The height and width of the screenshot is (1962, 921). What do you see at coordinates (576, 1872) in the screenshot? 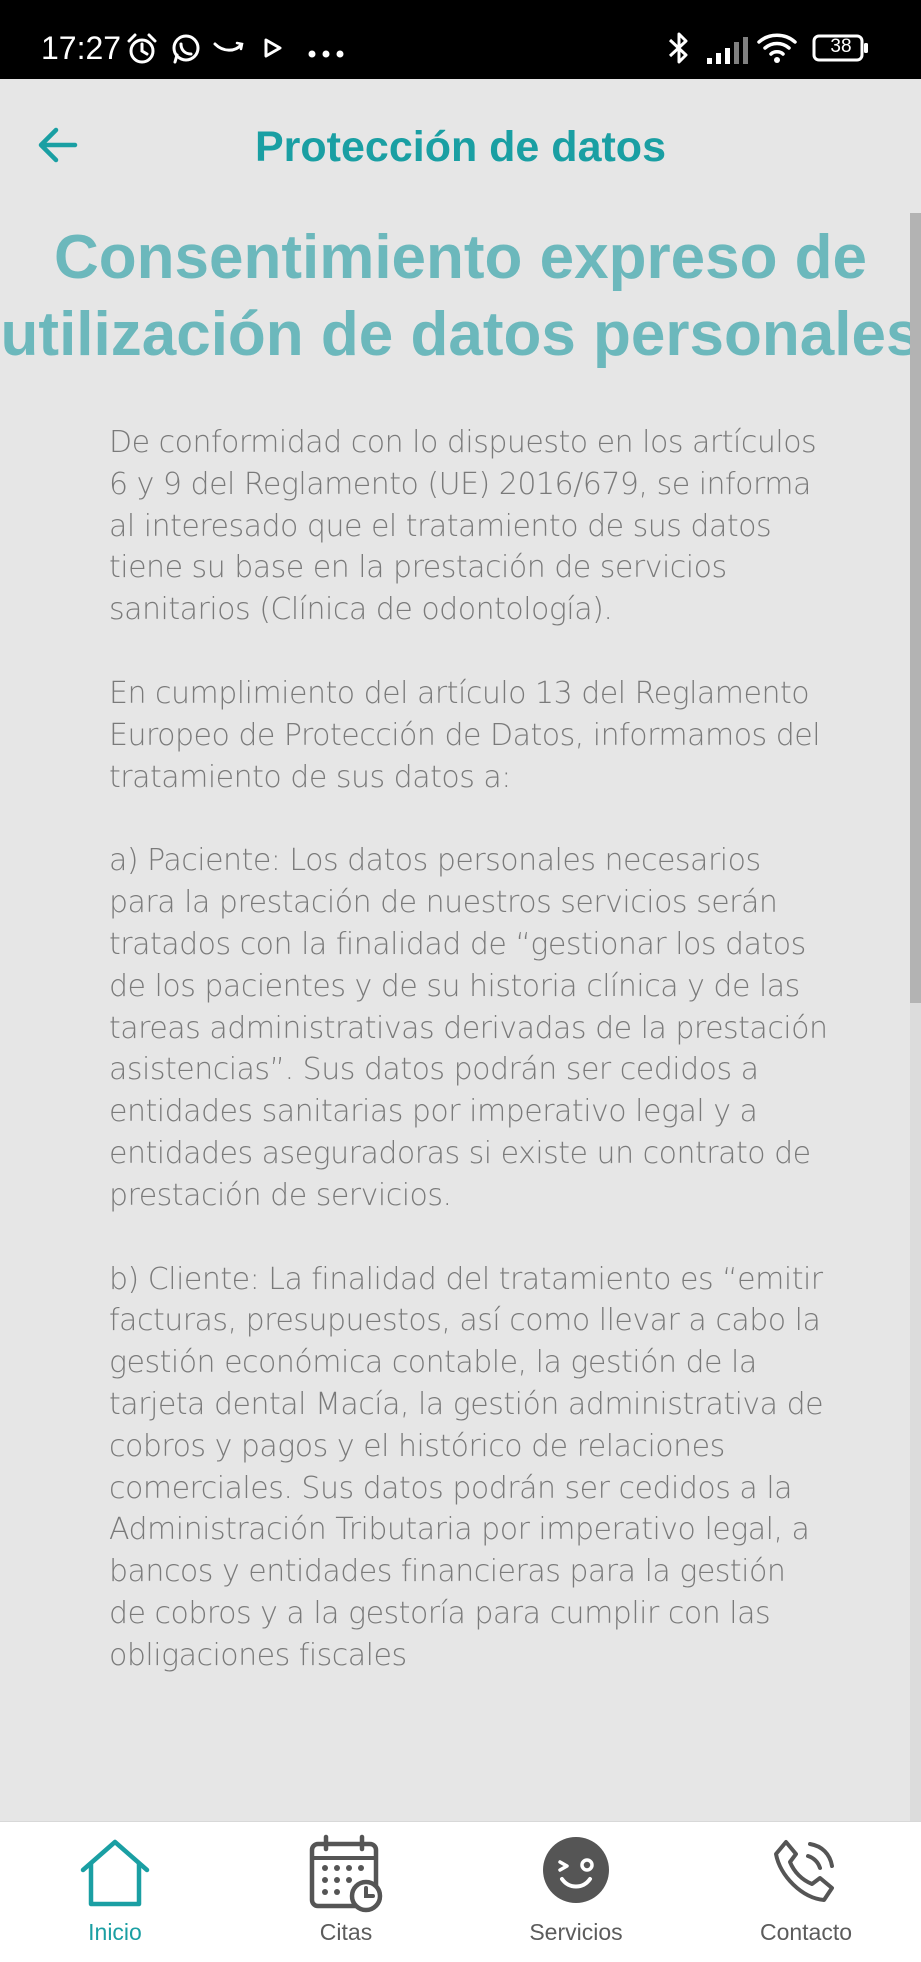
I see `smile-face-icon` at bounding box center [576, 1872].